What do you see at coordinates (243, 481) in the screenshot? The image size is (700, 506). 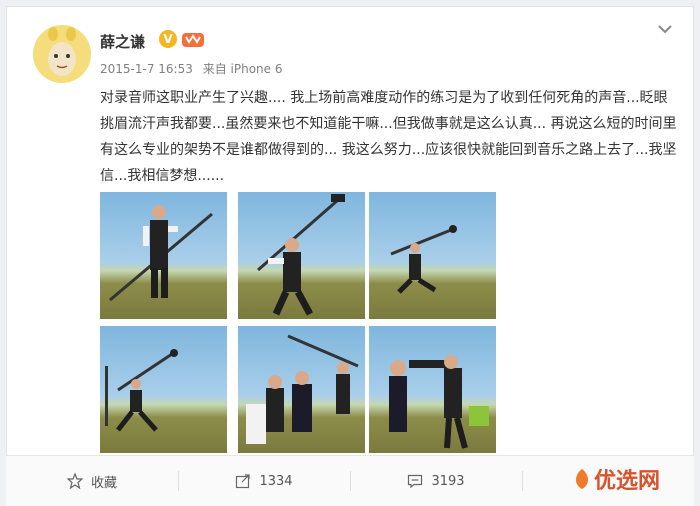 I see `repost-icon` at bounding box center [243, 481].